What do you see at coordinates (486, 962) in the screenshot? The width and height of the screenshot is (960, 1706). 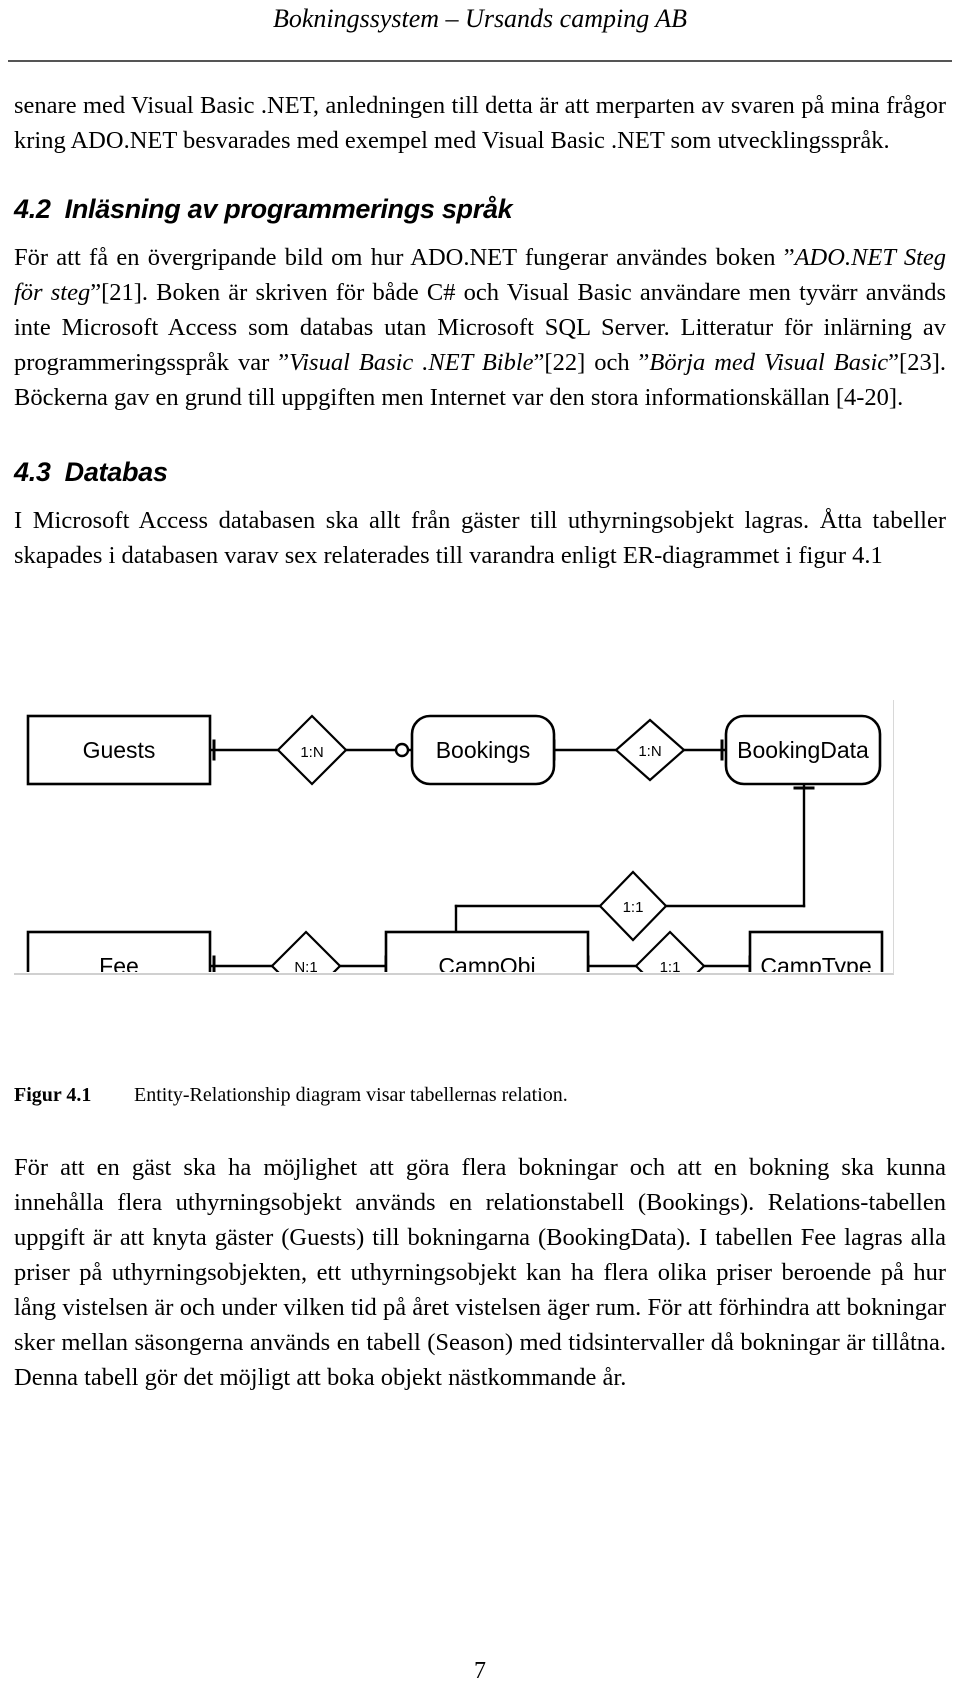 I see `entity-label-campobj: CampObj` at bounding box center [486, 962].